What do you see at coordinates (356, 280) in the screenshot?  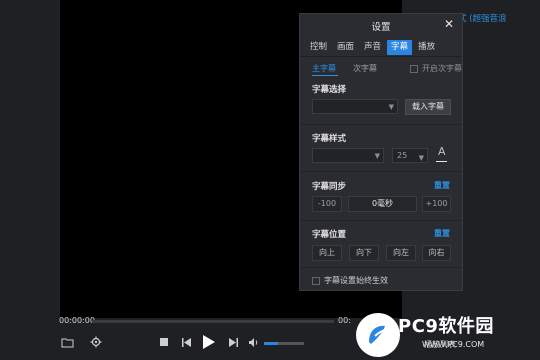 I see `always-effective-label: 字幕设置始终生效` at bounding box center [356, 280].